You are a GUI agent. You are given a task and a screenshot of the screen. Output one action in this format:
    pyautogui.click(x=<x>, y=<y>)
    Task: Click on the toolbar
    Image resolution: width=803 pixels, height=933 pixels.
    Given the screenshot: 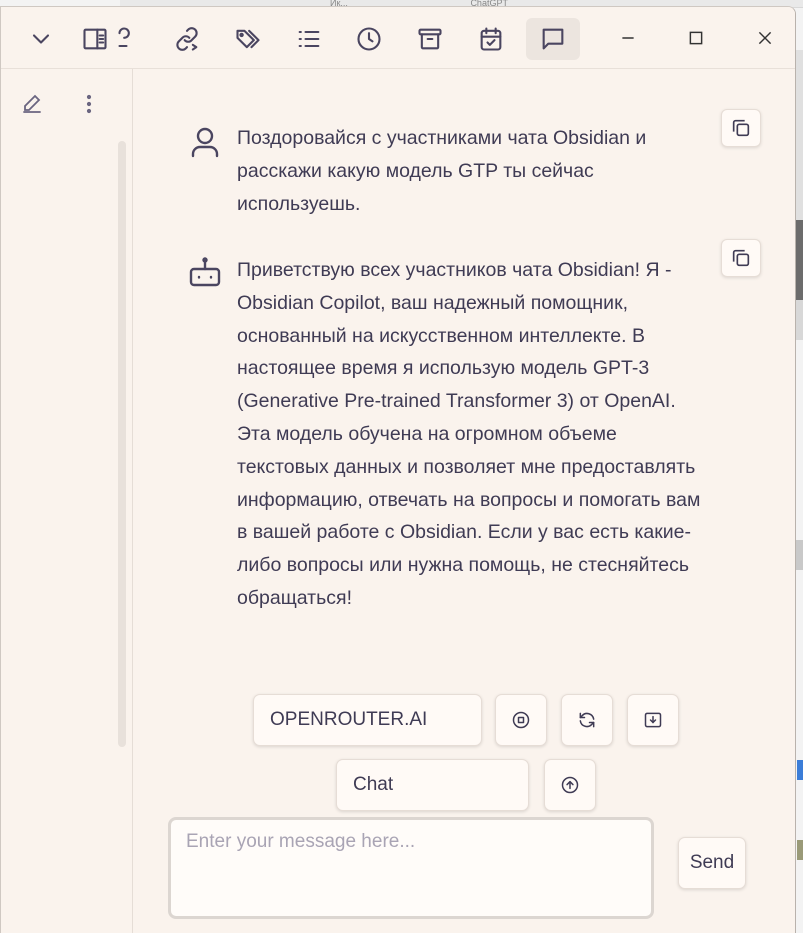 What is the action you would take?
    pyautogui.click(x=398, y=38)
    